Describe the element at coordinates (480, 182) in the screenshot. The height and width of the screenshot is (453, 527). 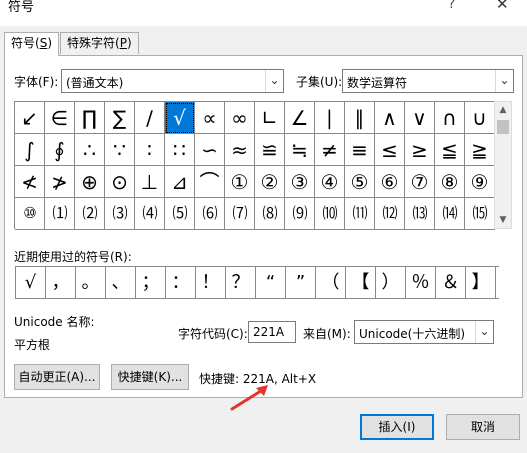
I see `symbol-cell: ⑨` at that location.